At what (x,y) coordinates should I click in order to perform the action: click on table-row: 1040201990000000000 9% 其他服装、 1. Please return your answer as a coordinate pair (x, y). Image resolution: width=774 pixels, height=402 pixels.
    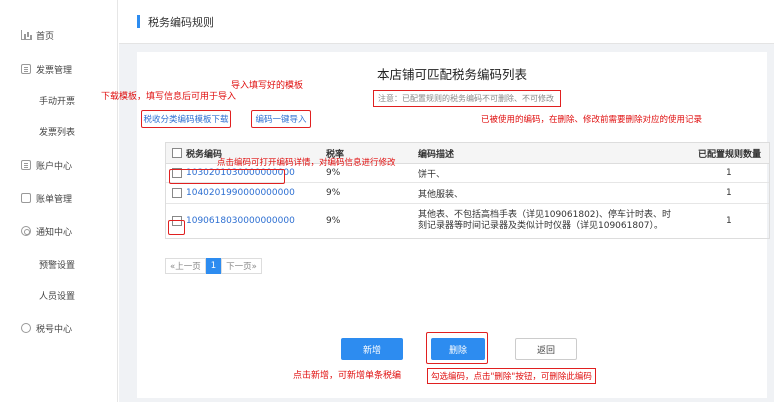
    Looking at the image, I should click on (467, 193).